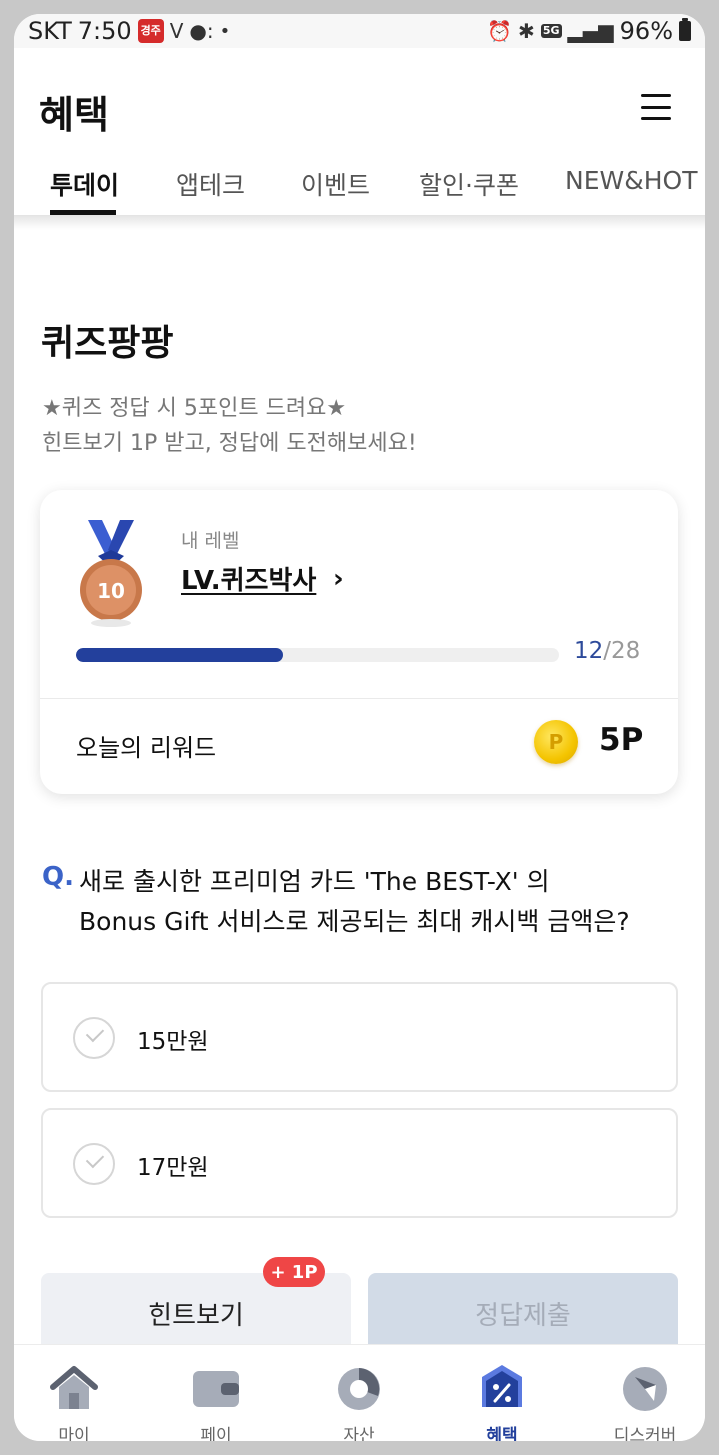  What do you see at coordinates (645, 1389) in the screenshot?
I see `compass-icon` at bounding box center [645, 1389].